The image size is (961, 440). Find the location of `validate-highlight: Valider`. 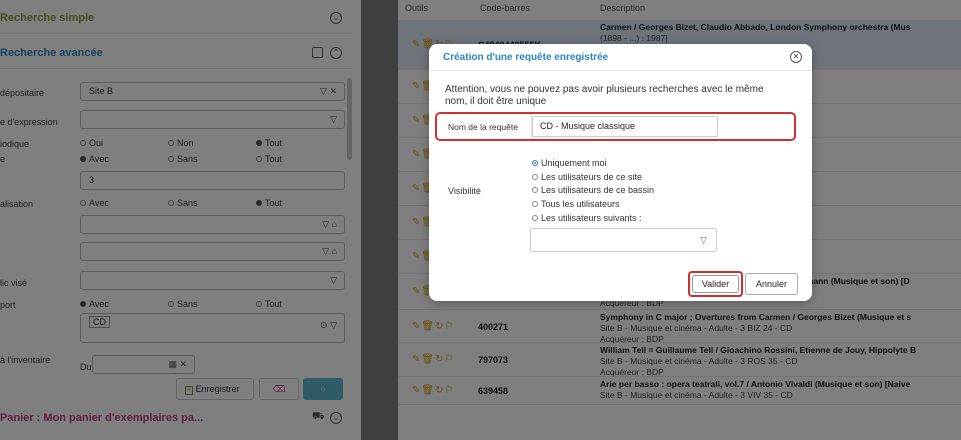

validate-highlight: Valider is located at coordinates (715, 284).